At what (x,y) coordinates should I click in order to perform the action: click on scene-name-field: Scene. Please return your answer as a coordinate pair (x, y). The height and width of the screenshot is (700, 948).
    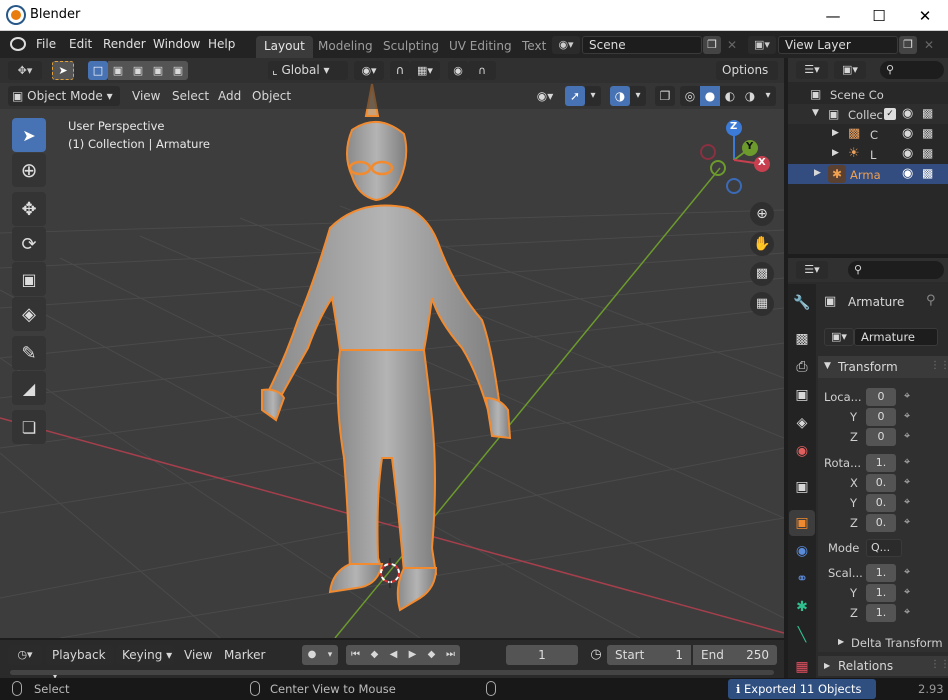
    Looking at the image, I should click on (642, 45).